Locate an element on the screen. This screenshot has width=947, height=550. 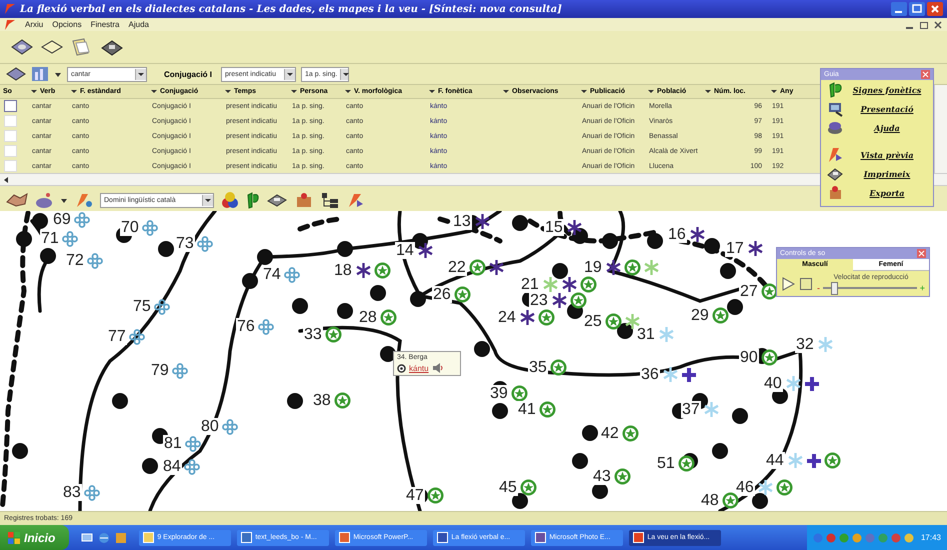
minus-label: - is located at coordinates (818, 288).